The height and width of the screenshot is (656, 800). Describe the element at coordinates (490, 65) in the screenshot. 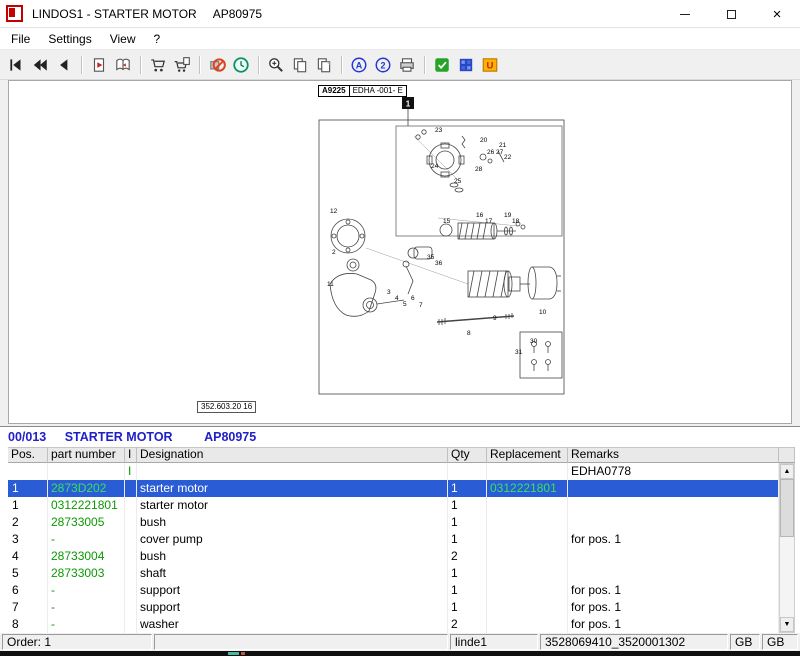

I see `linde-u-button: U` at that location.